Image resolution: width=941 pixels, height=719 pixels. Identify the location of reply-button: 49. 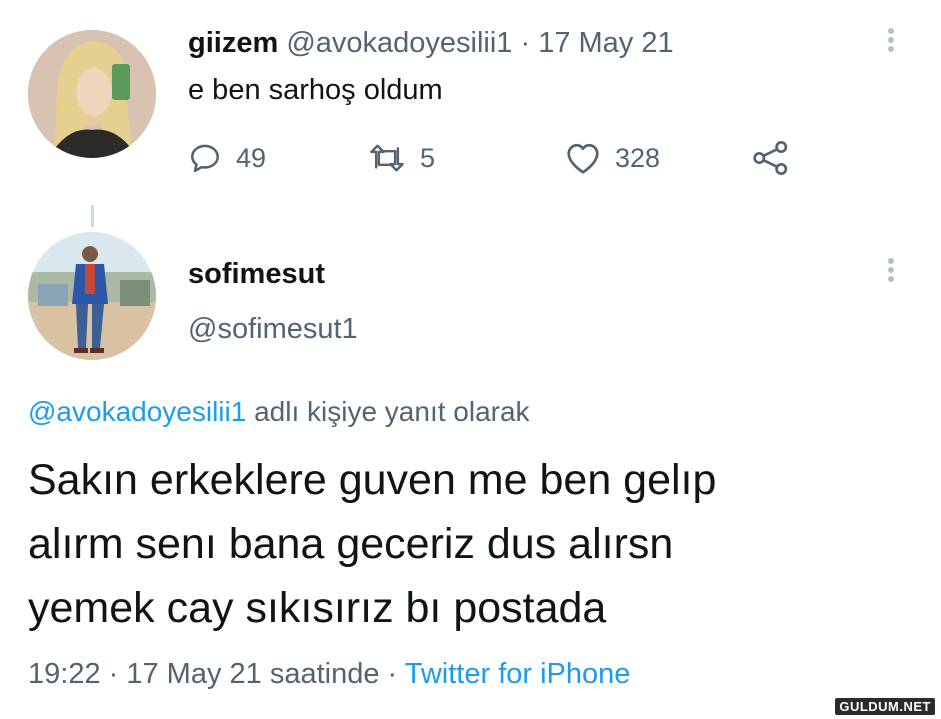
(227, 158).